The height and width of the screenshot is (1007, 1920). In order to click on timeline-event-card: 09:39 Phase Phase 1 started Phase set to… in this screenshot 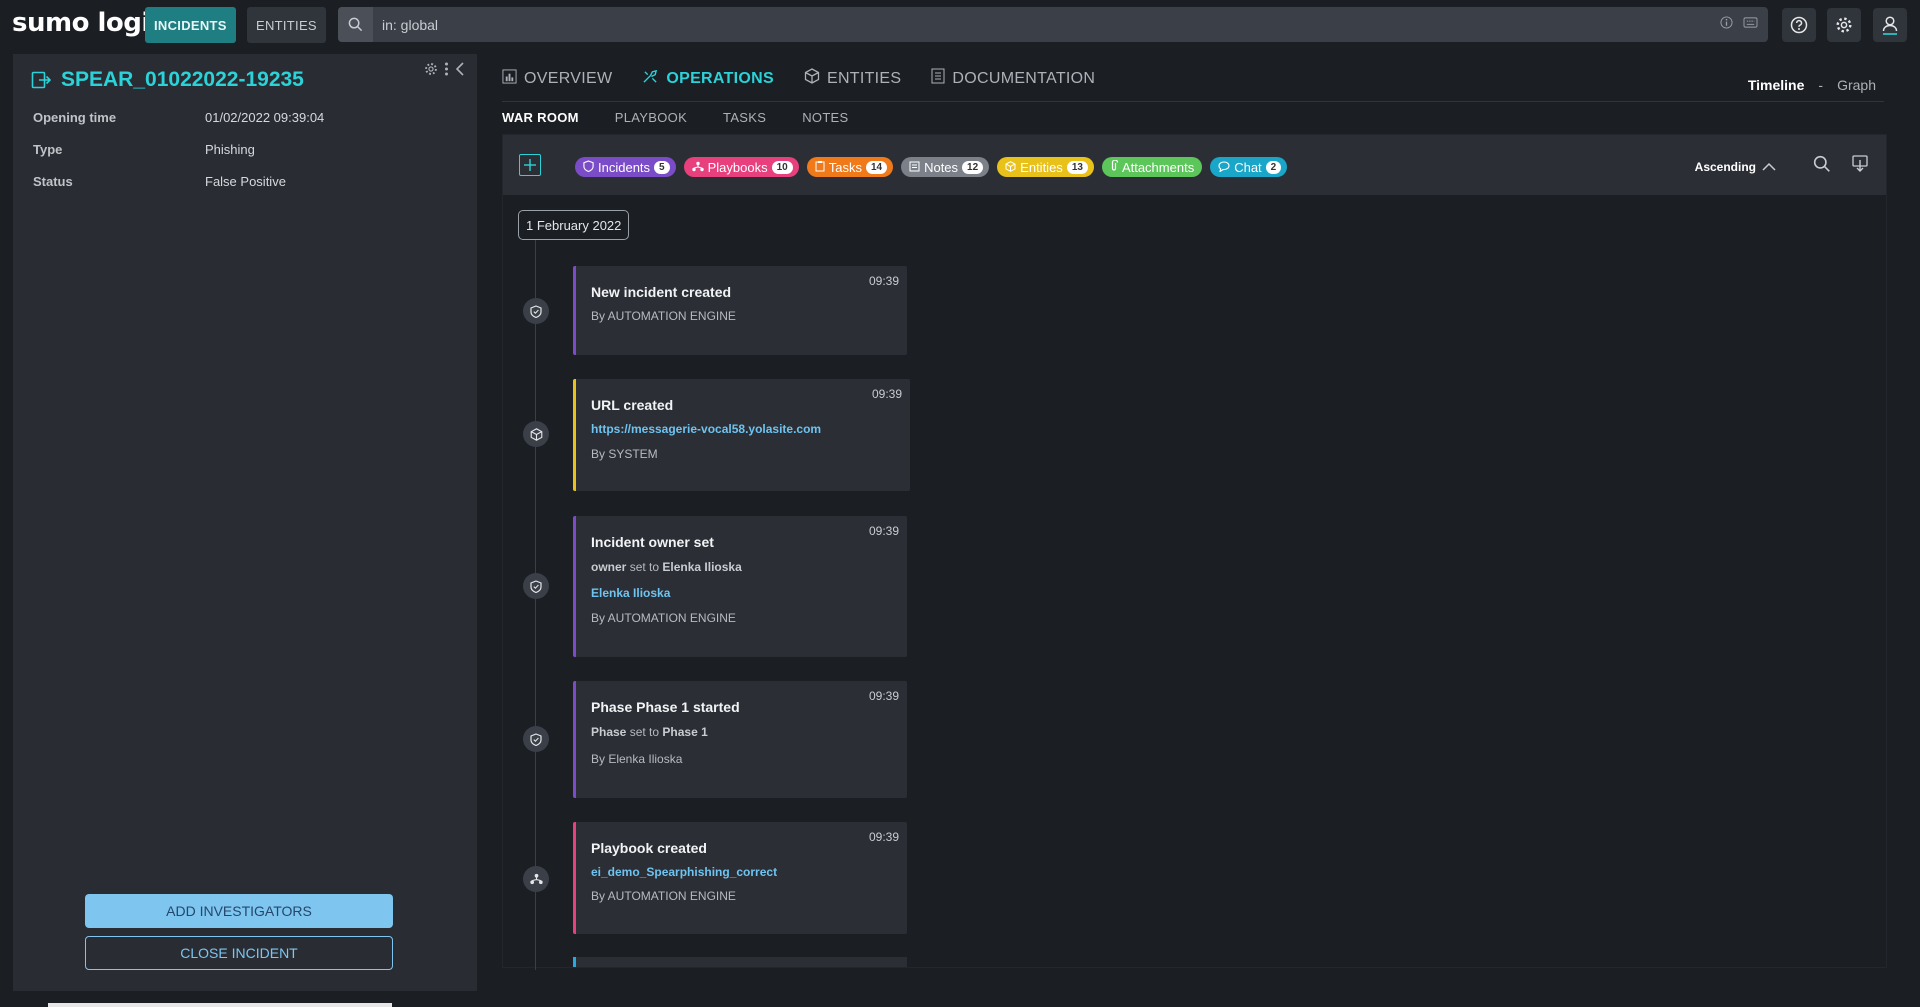, I will do `click(740, 739)`.